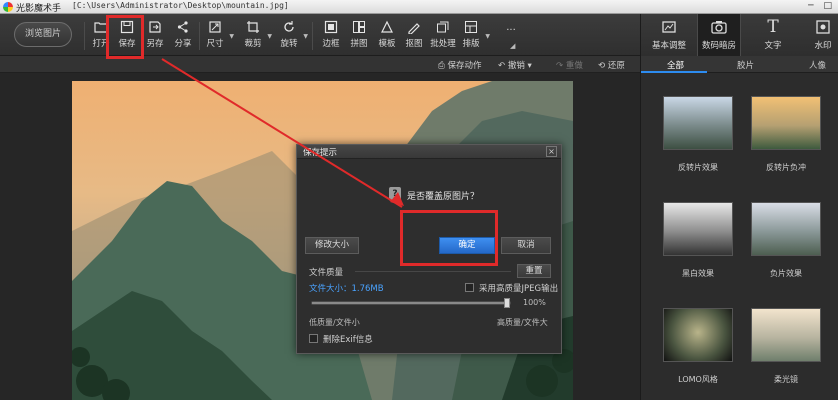 This screenshot has width=838, height=400. I want to click on effect-label: 负片效果, so click(786, 273).